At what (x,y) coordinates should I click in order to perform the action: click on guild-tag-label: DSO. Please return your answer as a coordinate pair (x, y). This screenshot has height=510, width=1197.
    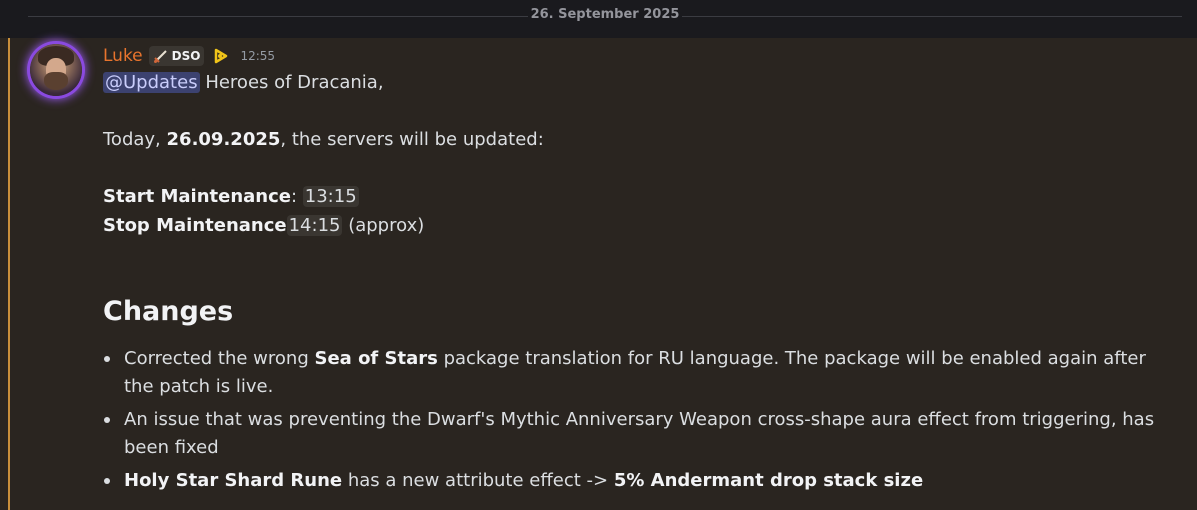
    Looking at the image, I should click on (186, 56).